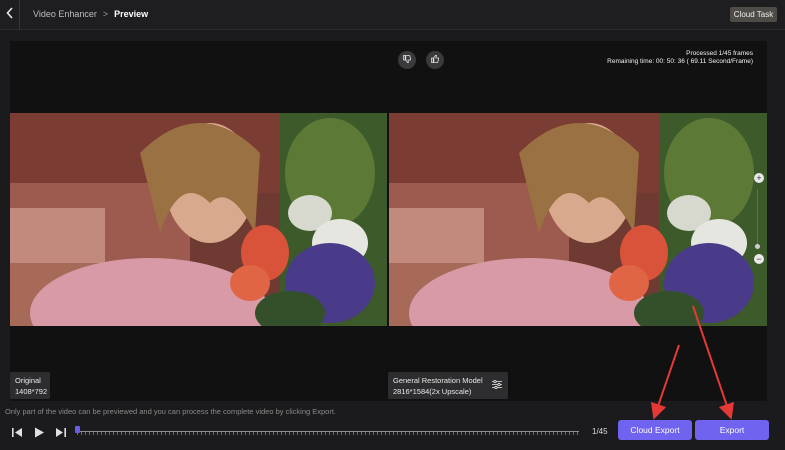  I want to click on thumbs-up-icon, so click(435, 60).